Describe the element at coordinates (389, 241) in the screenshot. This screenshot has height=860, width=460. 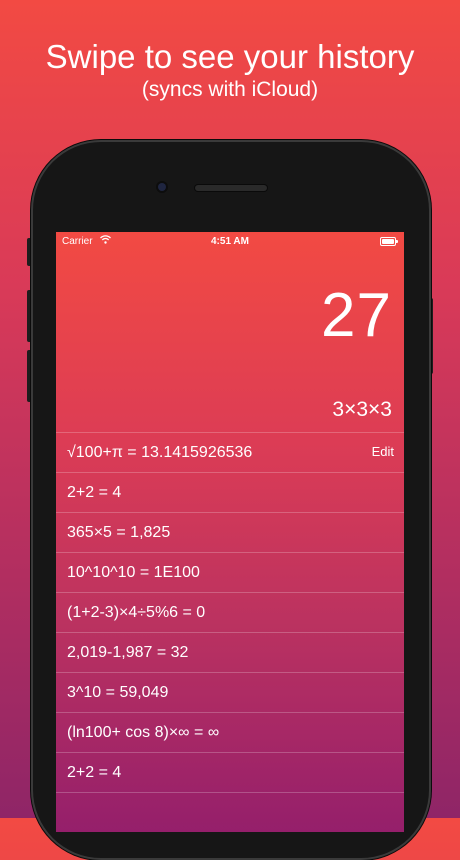
I see `battery-icon` at that location.